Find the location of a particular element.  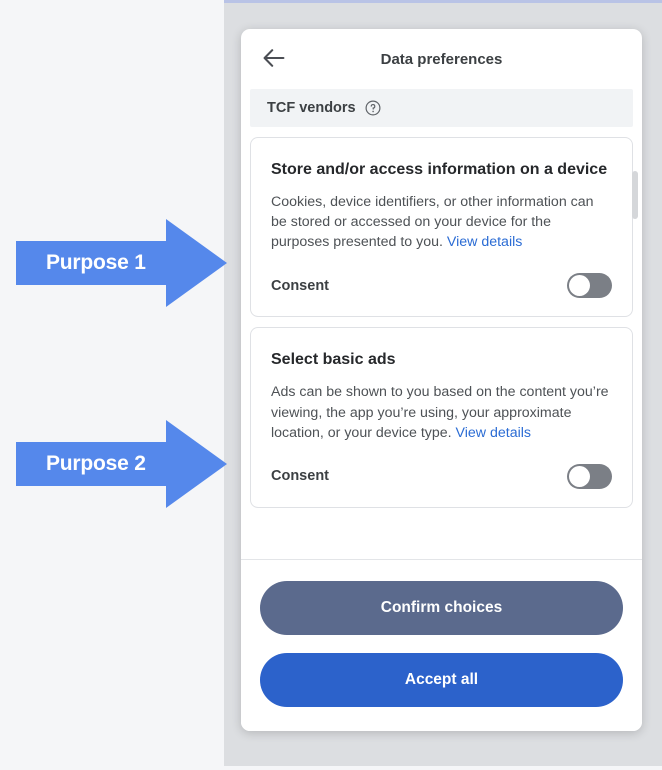

annotation-arrow-purpose-2: Purpose 2 is located at coordinates (122, 464).